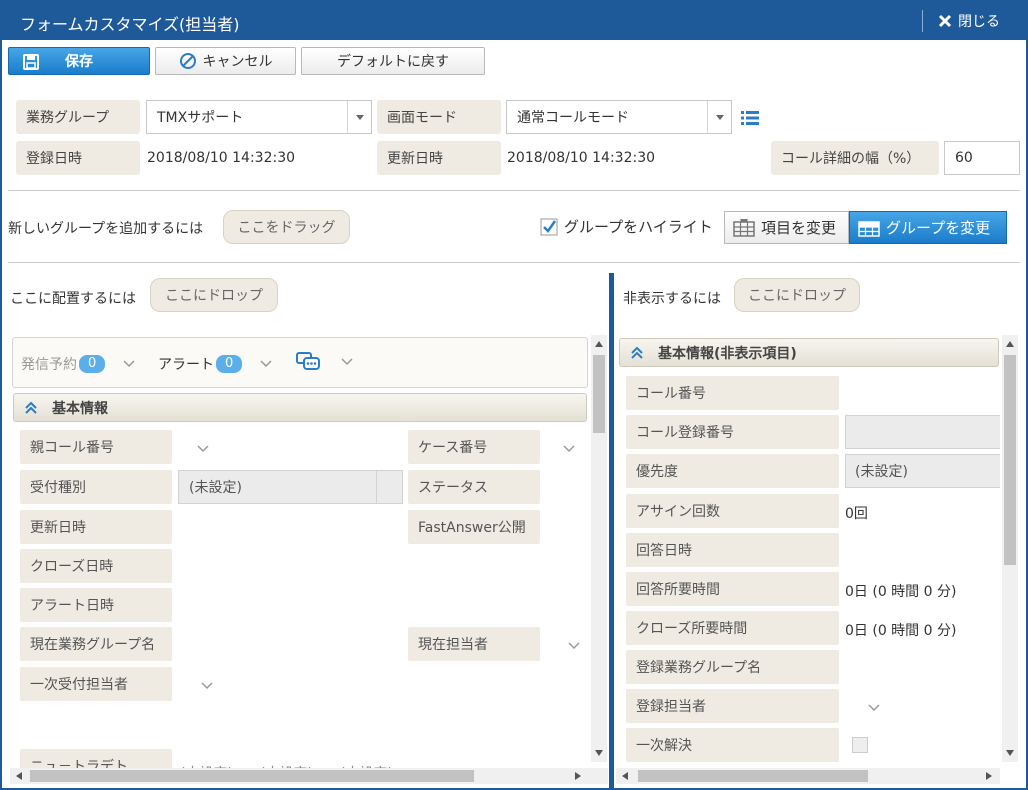 The height and width of the screenshot is (790, 1028). Describe the element at coordinates (638, 227) in the screenshot. I see `highlight-group-label: グループをハイライト` at that location.